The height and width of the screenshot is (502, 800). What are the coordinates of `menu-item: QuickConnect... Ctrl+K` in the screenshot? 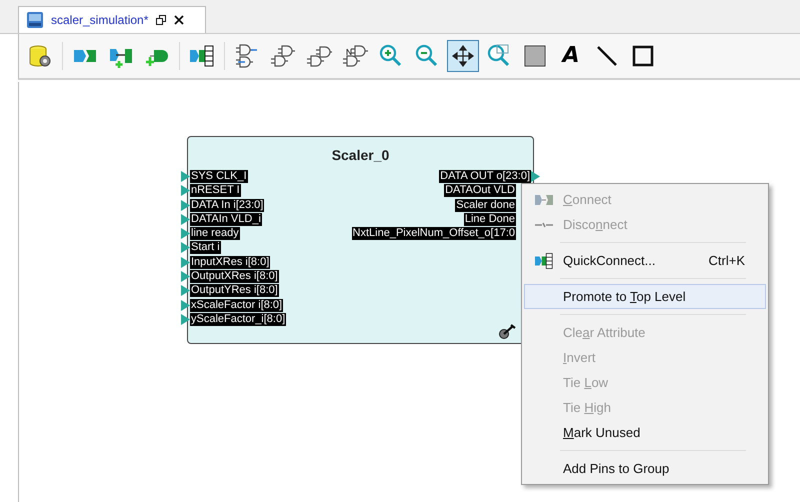 It's located at (645, 260).